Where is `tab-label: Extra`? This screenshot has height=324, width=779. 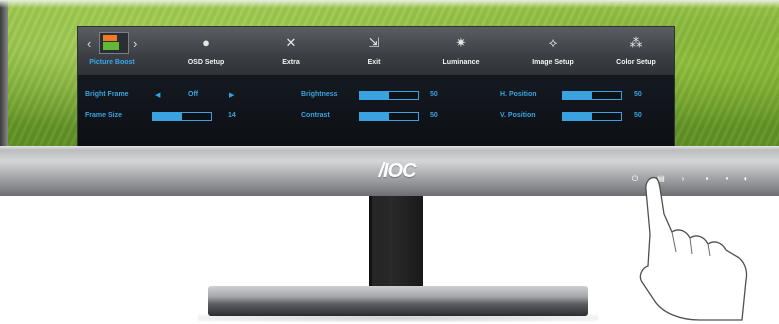 tab-label: Extra is located at coordinates (291, 62).